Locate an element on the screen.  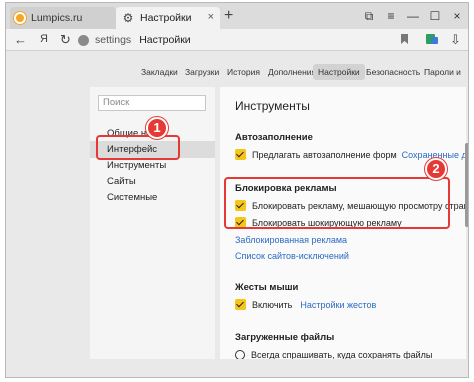
tab-bookmarks: Закладки is located at coordinates (159, 72).